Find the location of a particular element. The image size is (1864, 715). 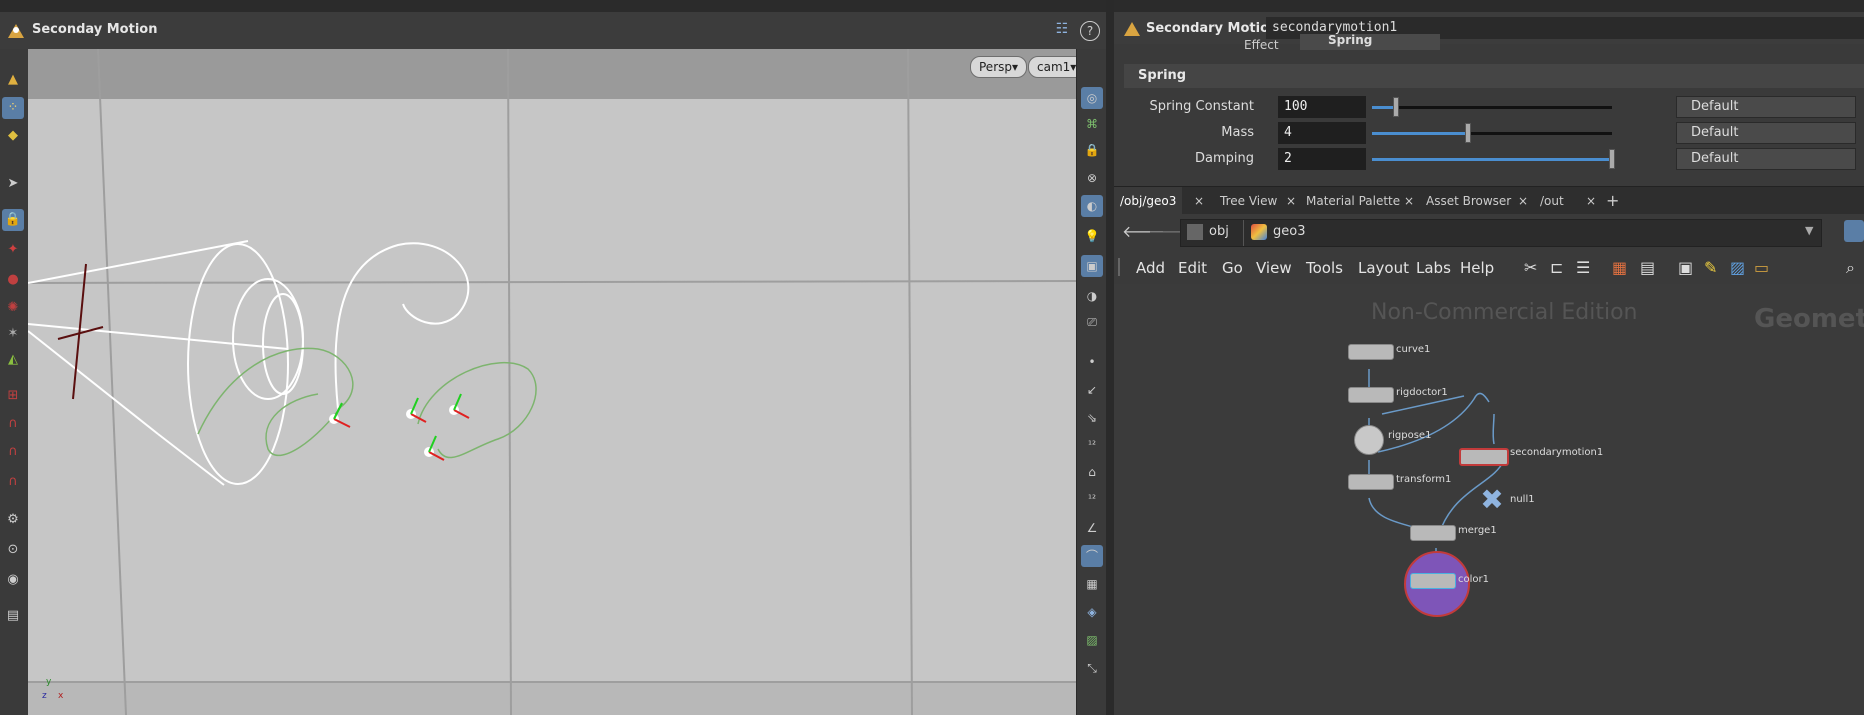

menu-layout: Layout is located at coordinates (1383, 268).